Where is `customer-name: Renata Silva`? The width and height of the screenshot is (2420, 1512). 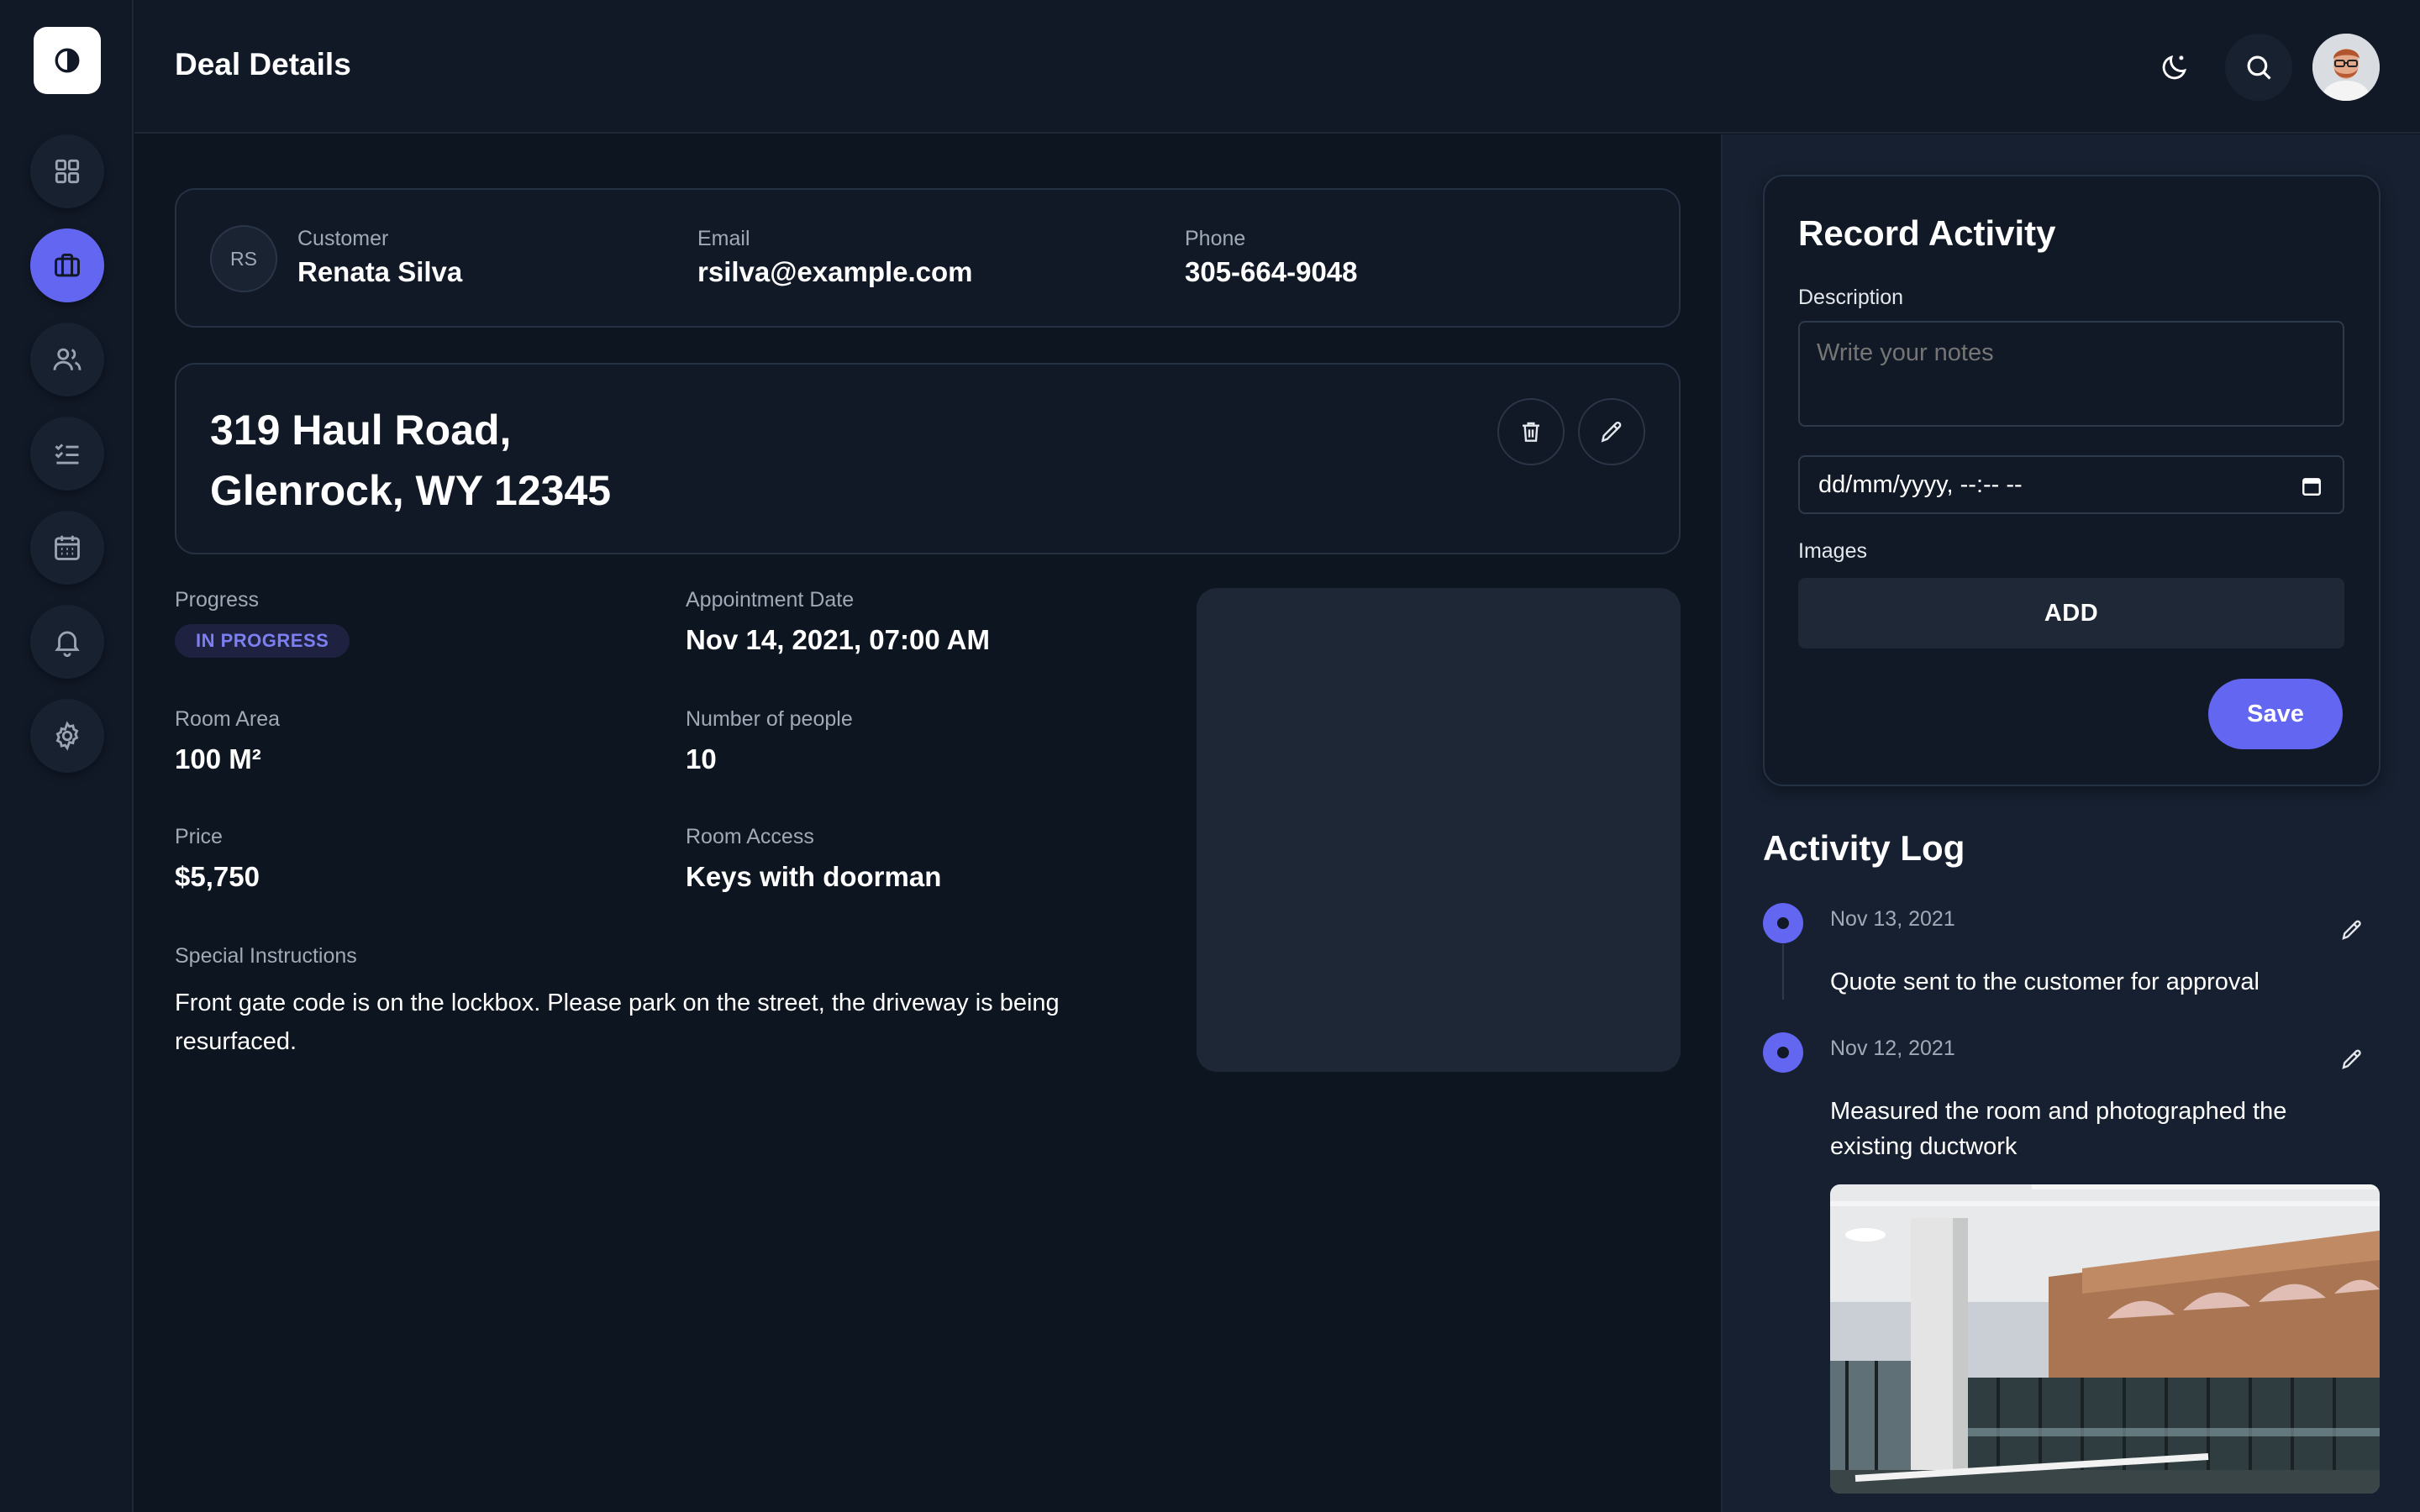
customer-name: Renata Silva is located at coordinates (380, 271).